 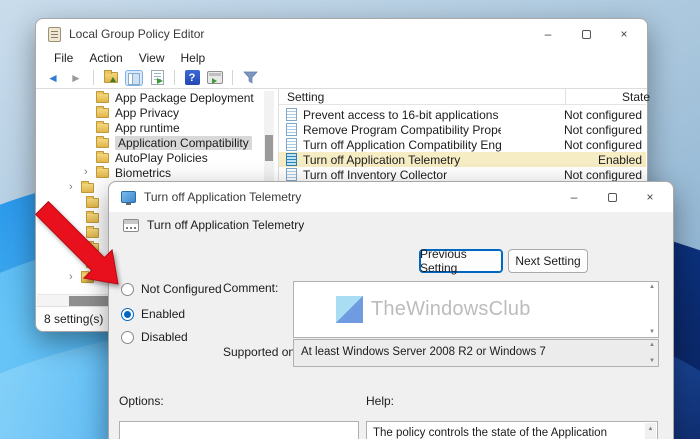 I want to click on status-text: 8 setting(s), so click(x=74, y=319).